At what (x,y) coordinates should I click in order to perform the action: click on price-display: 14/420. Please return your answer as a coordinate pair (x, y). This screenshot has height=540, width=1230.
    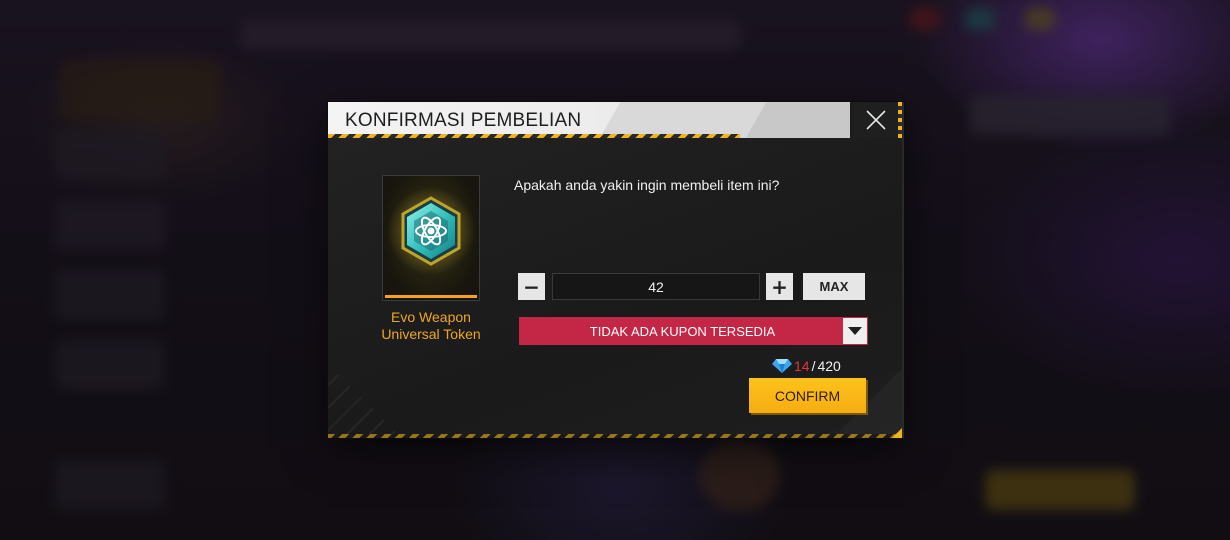
    Looking at the image, I should click on (806, 366).